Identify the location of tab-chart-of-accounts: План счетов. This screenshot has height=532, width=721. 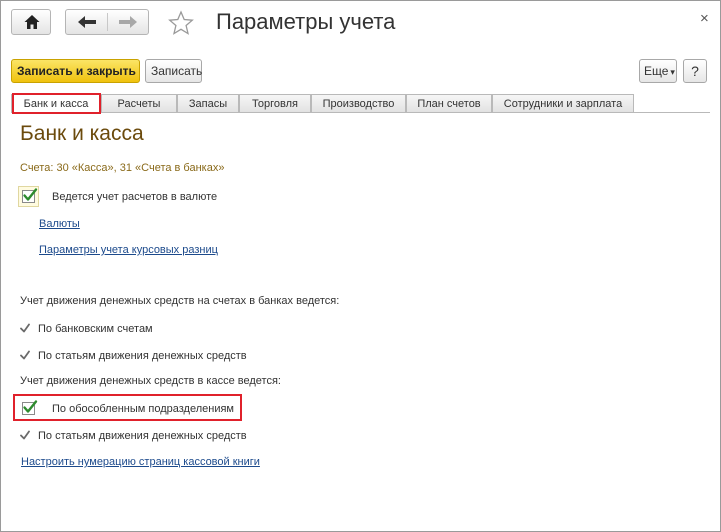
(449, 103).